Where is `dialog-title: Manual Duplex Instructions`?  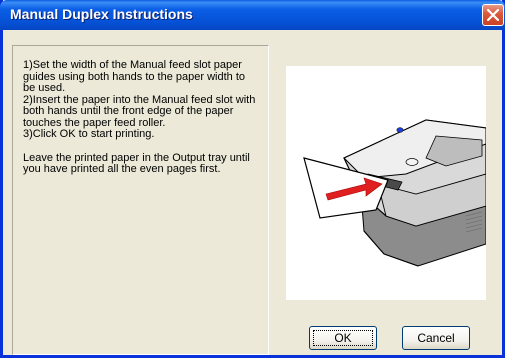 dialog-title: Manual Duplex Instructions is located at coordinates (101, 14).